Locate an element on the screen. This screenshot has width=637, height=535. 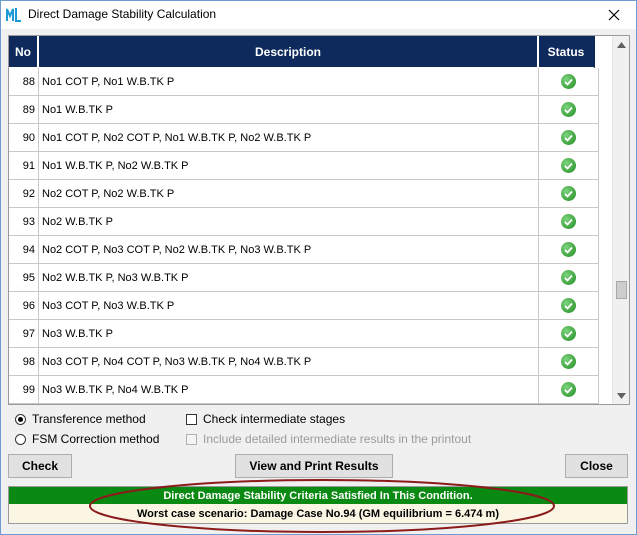
close-button: Close is located at coordinates (596, 466).